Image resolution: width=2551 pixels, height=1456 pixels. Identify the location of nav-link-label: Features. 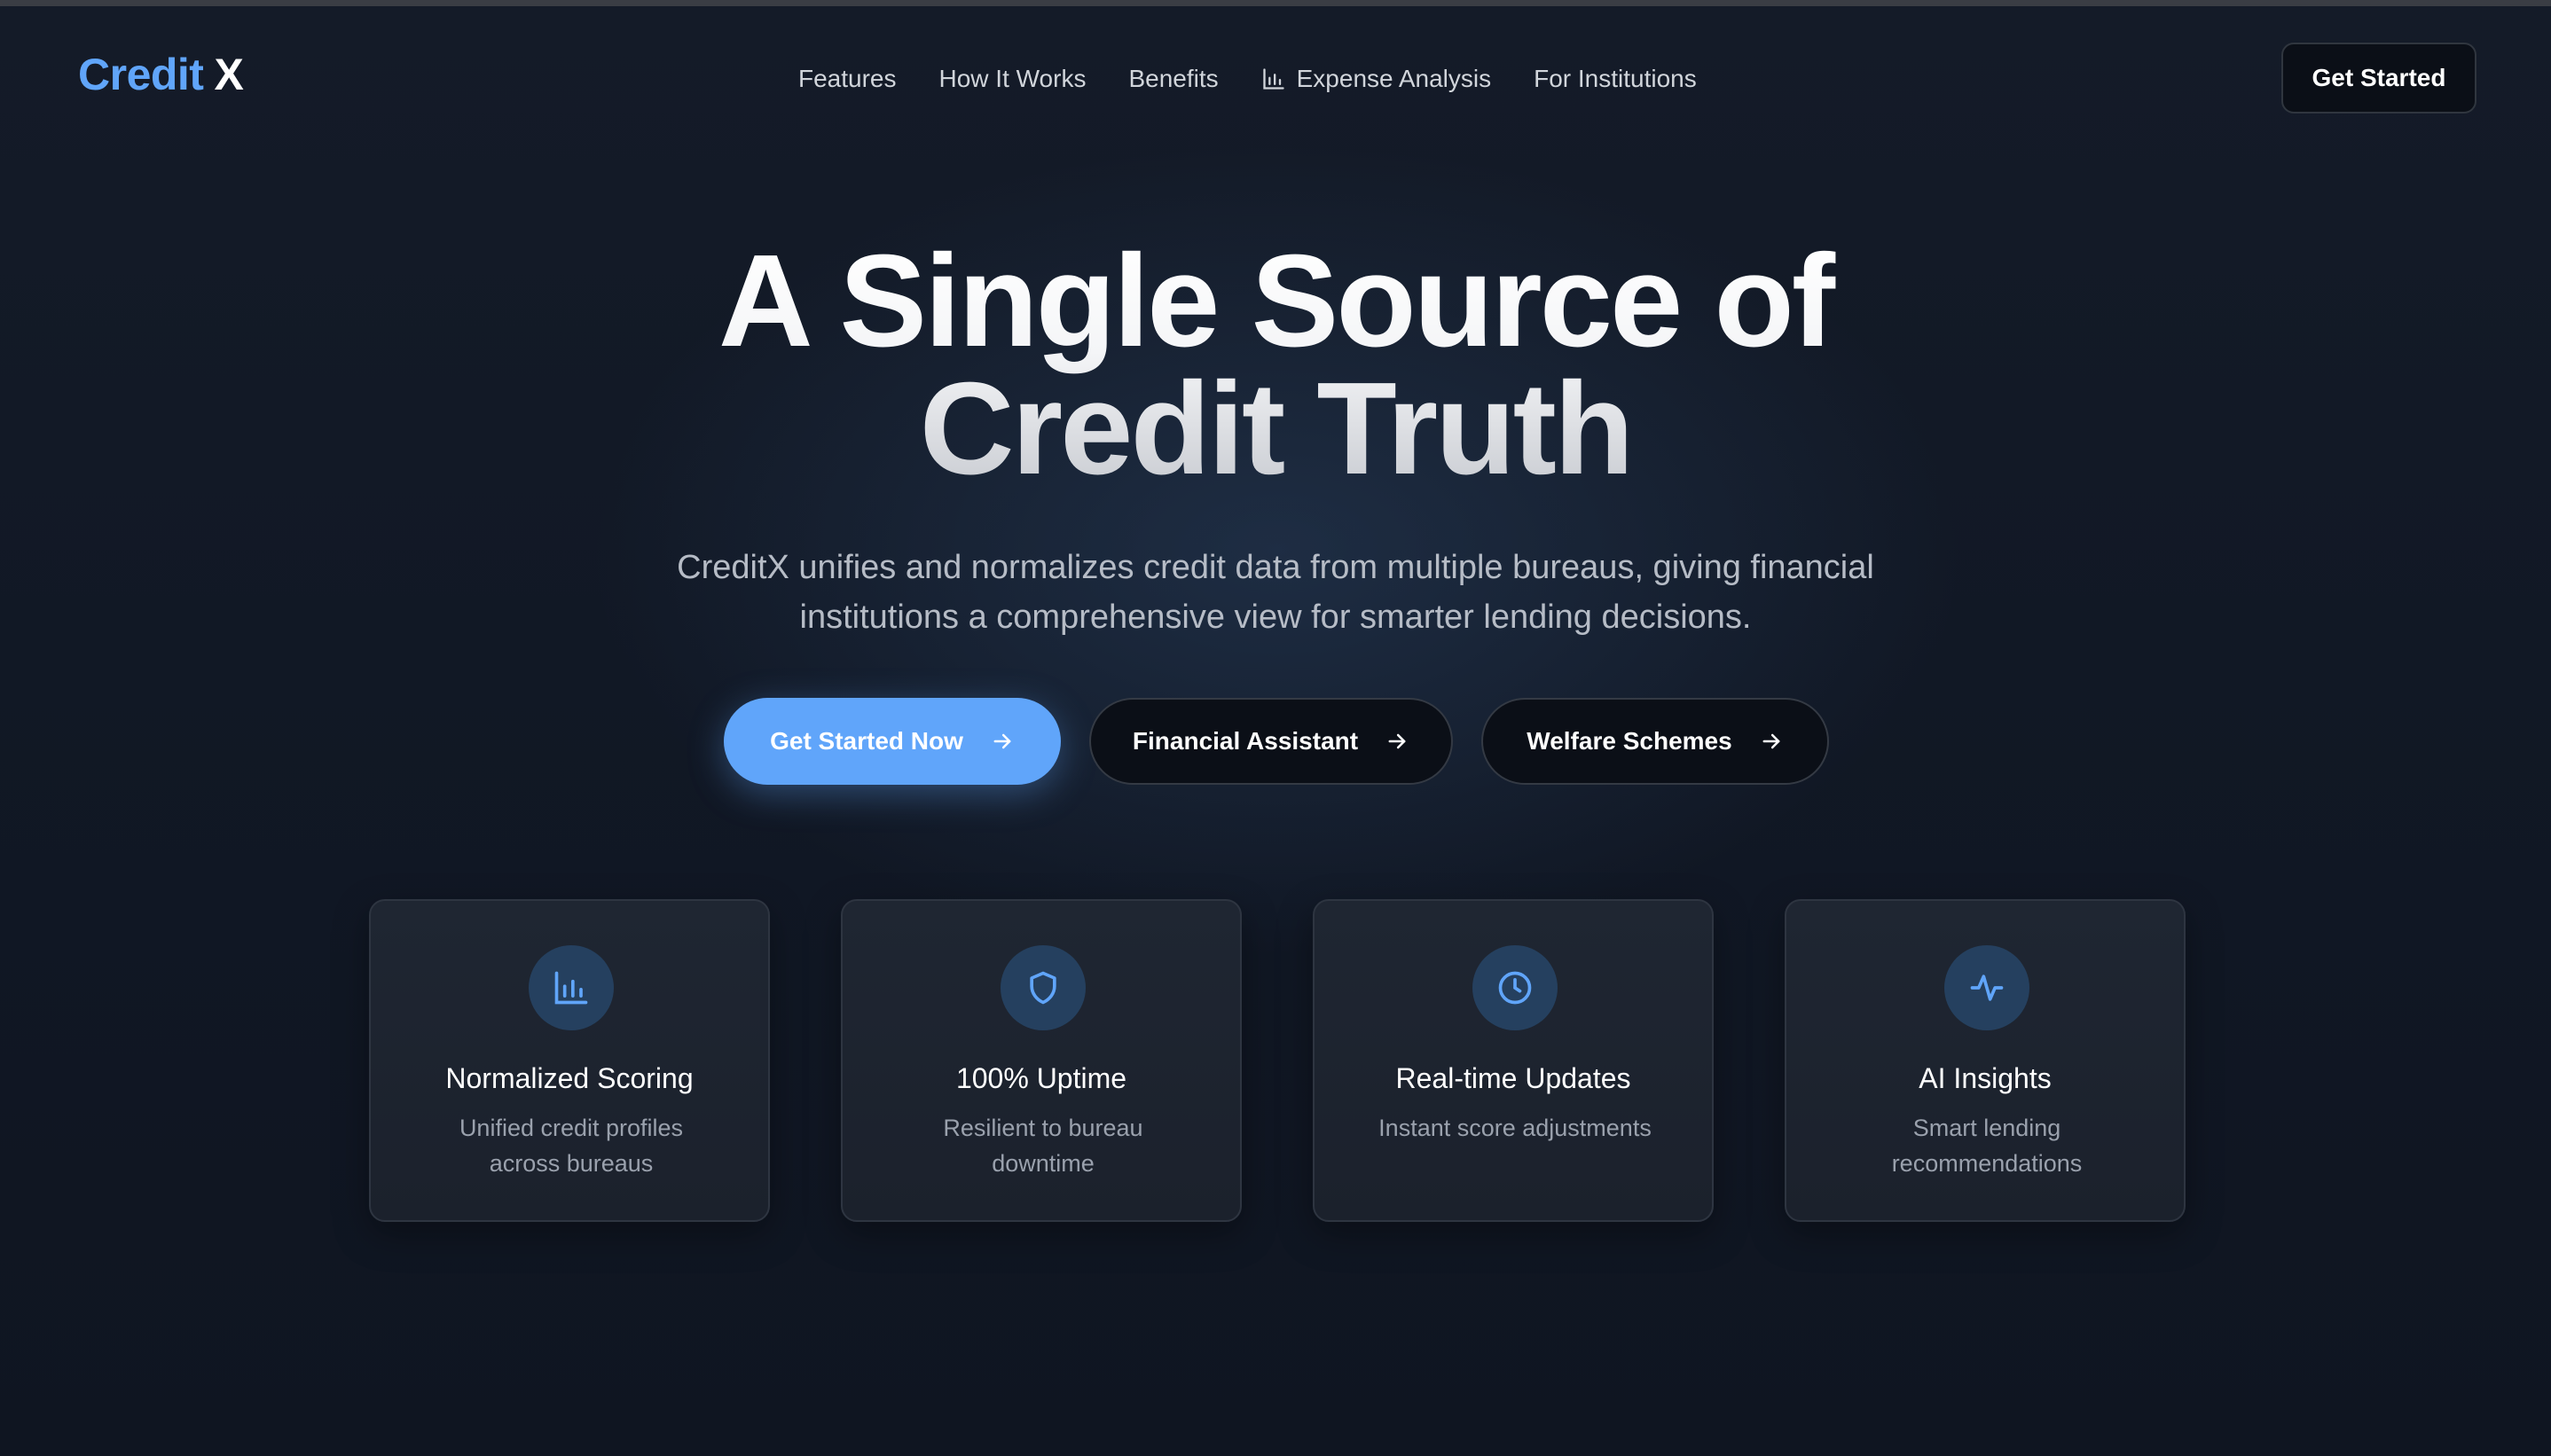
(847, 78).